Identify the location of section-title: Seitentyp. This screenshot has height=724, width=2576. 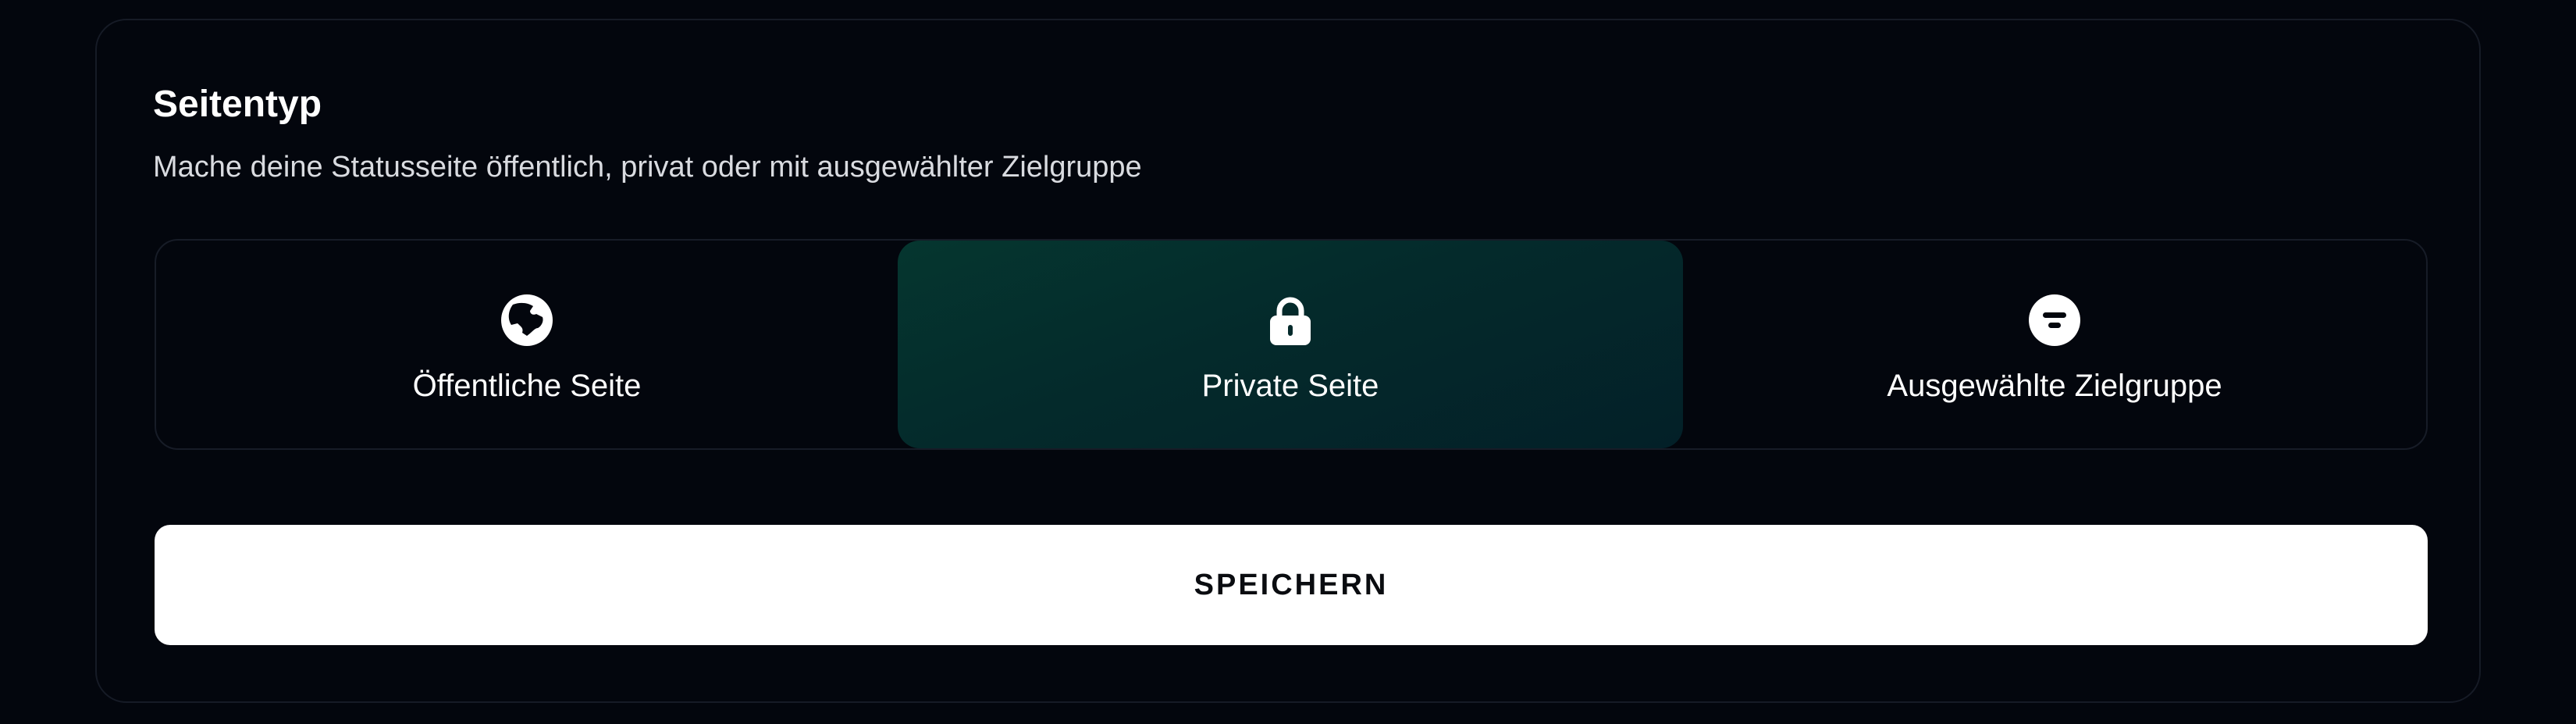
(237, 104).